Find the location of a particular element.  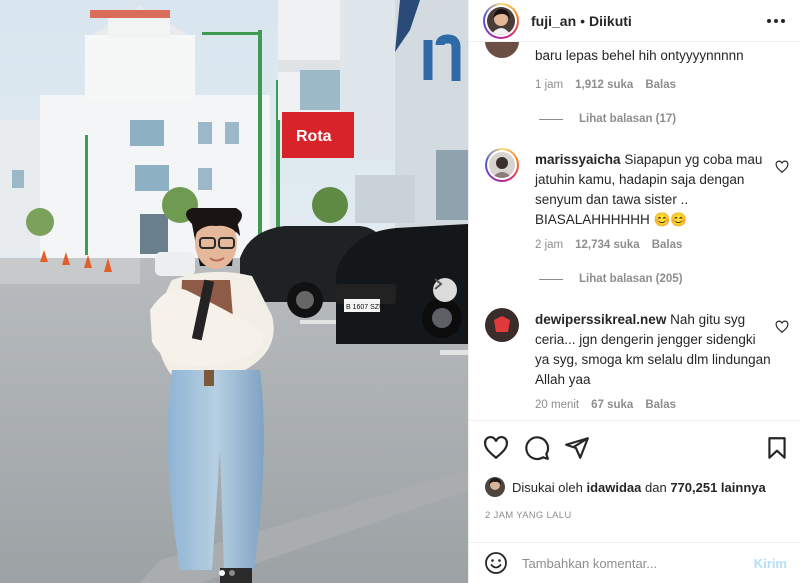

comment-likes: 1,912 suka is located at coordinates (604, 85).